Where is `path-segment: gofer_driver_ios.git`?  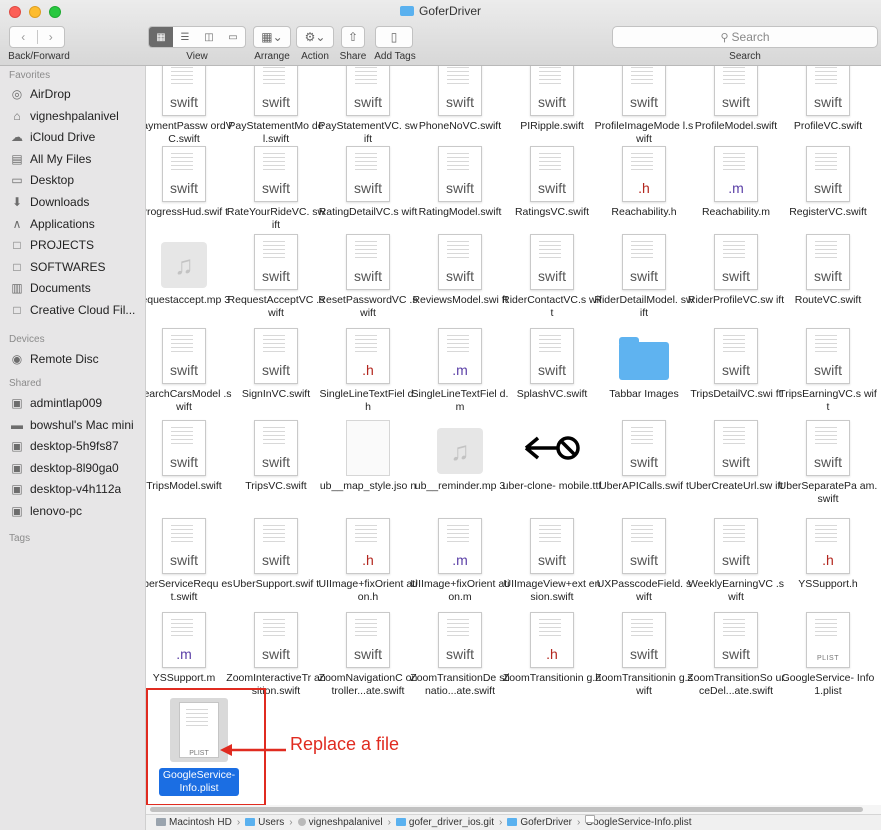
path-segment: gofer_driver_ios.git is located at coordinates (444, 822).